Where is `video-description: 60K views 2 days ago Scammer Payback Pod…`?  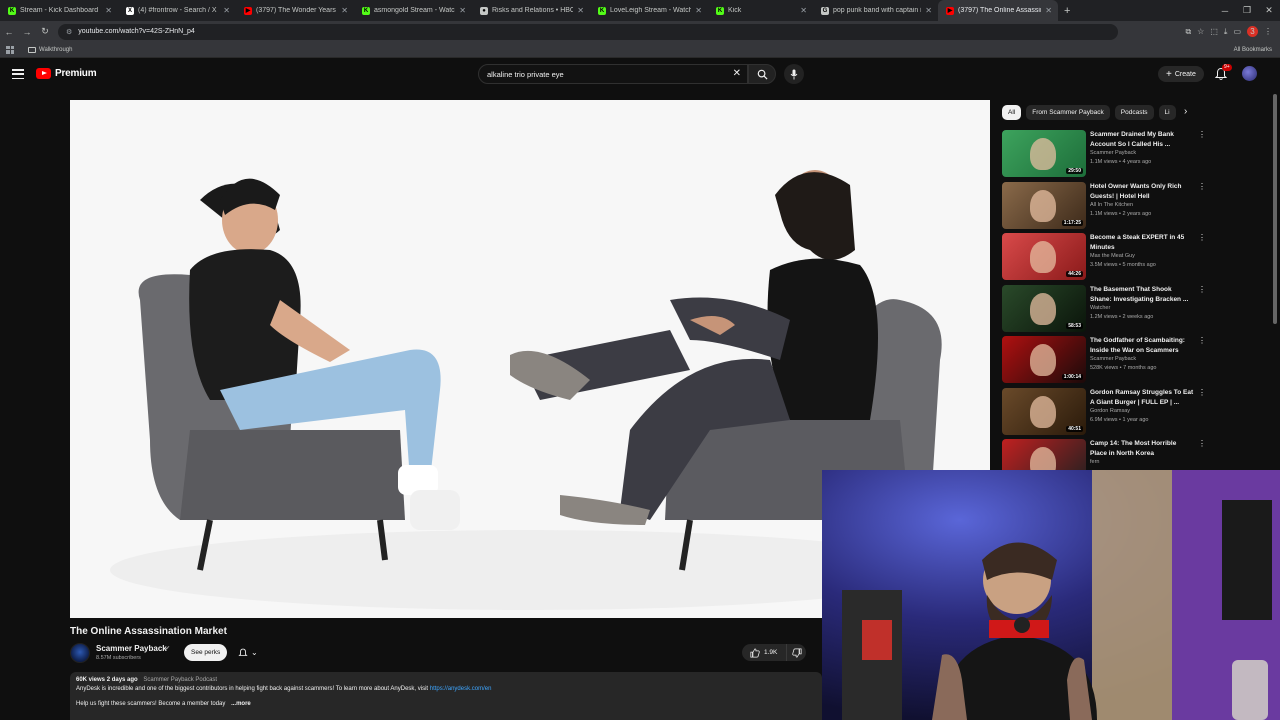
video-description: 60K views 2 days ago Scammer Payback Pod… is located at coordinates (446, 696).